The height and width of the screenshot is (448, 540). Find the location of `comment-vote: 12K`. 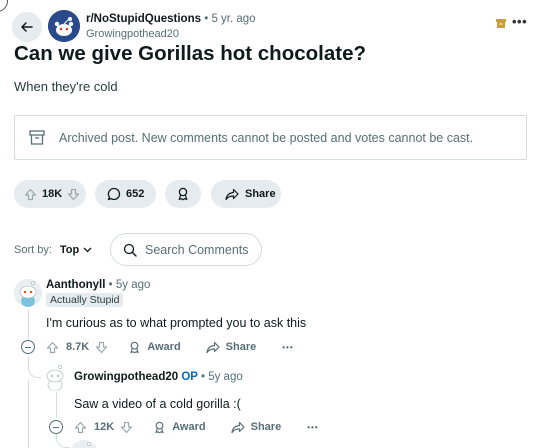

comment-vote: 12K is located at coordinates (103, 427).